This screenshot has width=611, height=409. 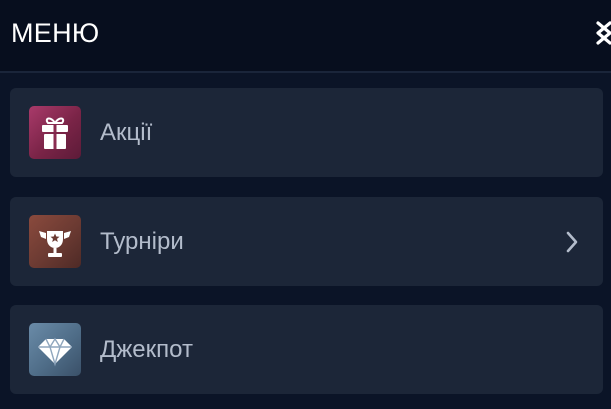 I want to click on gift-icon, so click(x=55, y=132).